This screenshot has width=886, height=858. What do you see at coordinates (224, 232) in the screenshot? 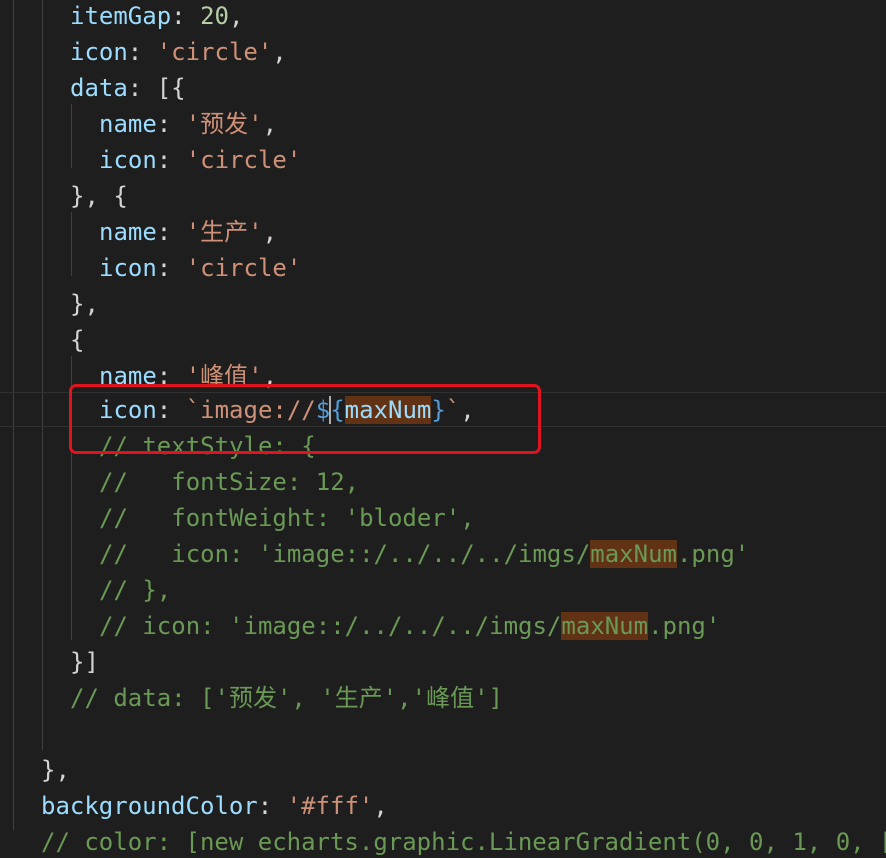
I see `string-literal: '生产'` at bounding box center [224, 232].